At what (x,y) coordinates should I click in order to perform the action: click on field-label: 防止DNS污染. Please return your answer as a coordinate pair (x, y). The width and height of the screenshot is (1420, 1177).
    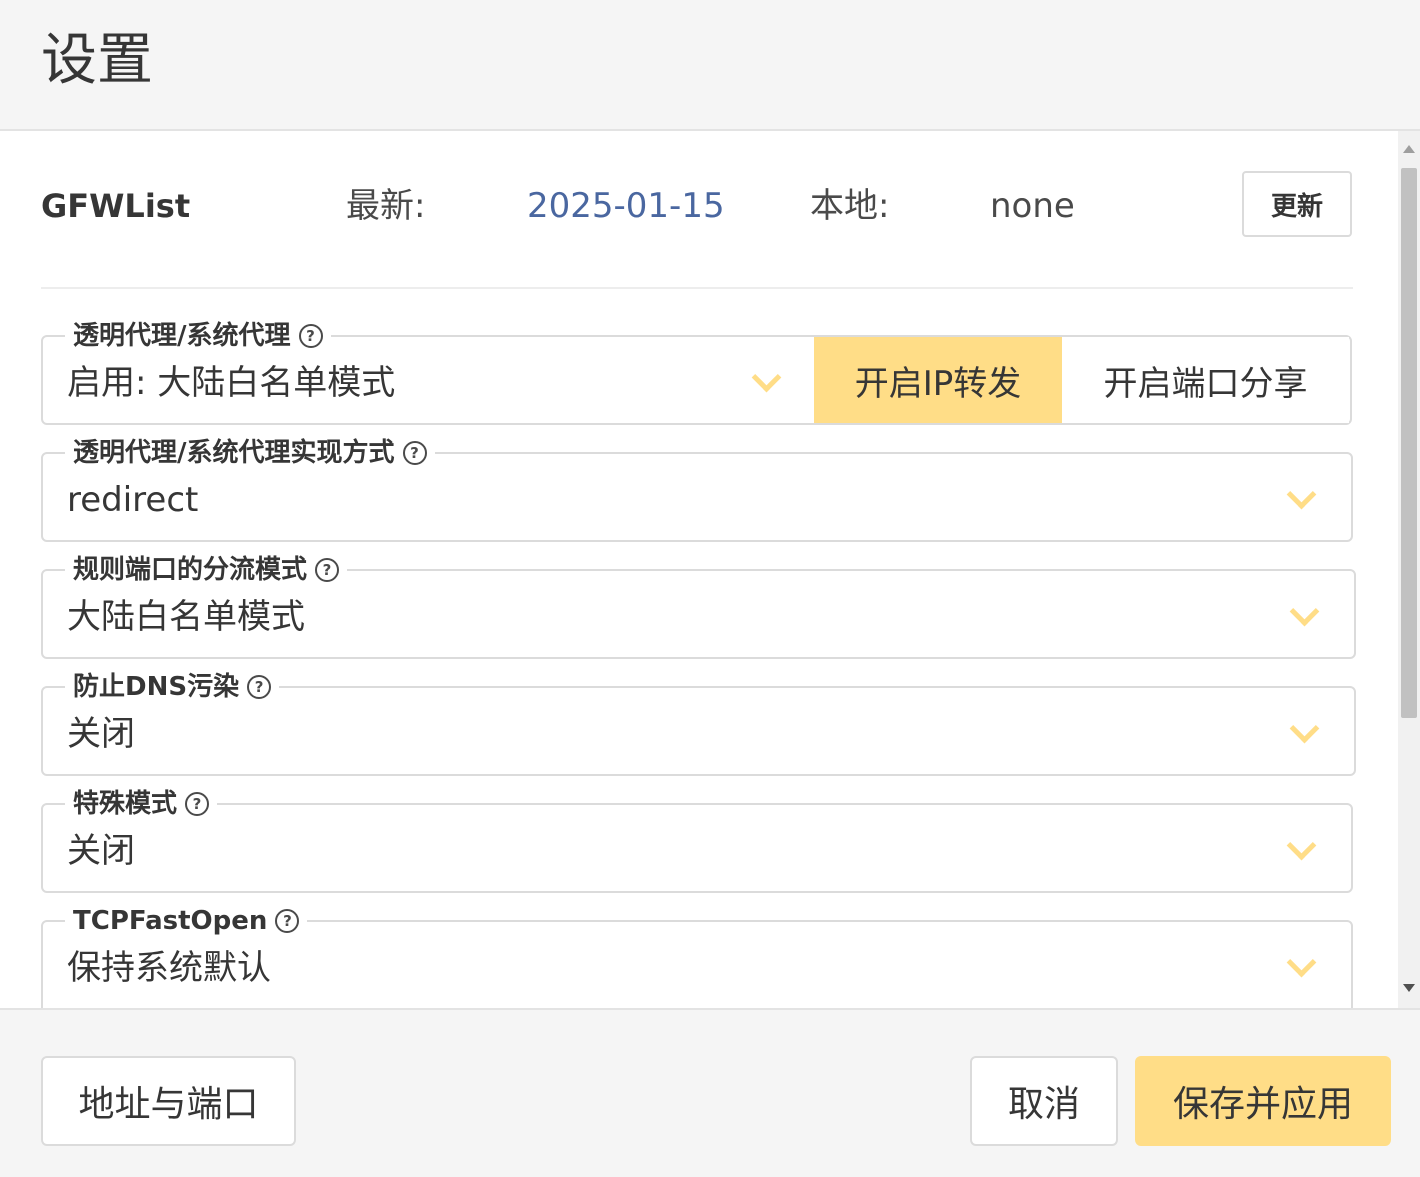
    Looking at the image, I should click on (156, 687).